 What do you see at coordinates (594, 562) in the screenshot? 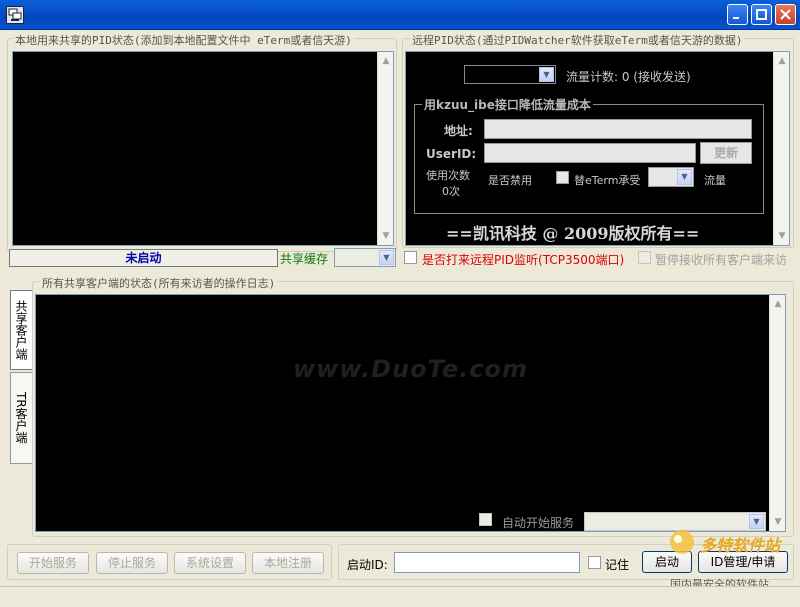
I see `remember-checkbox` at bounding box center [594, 562].